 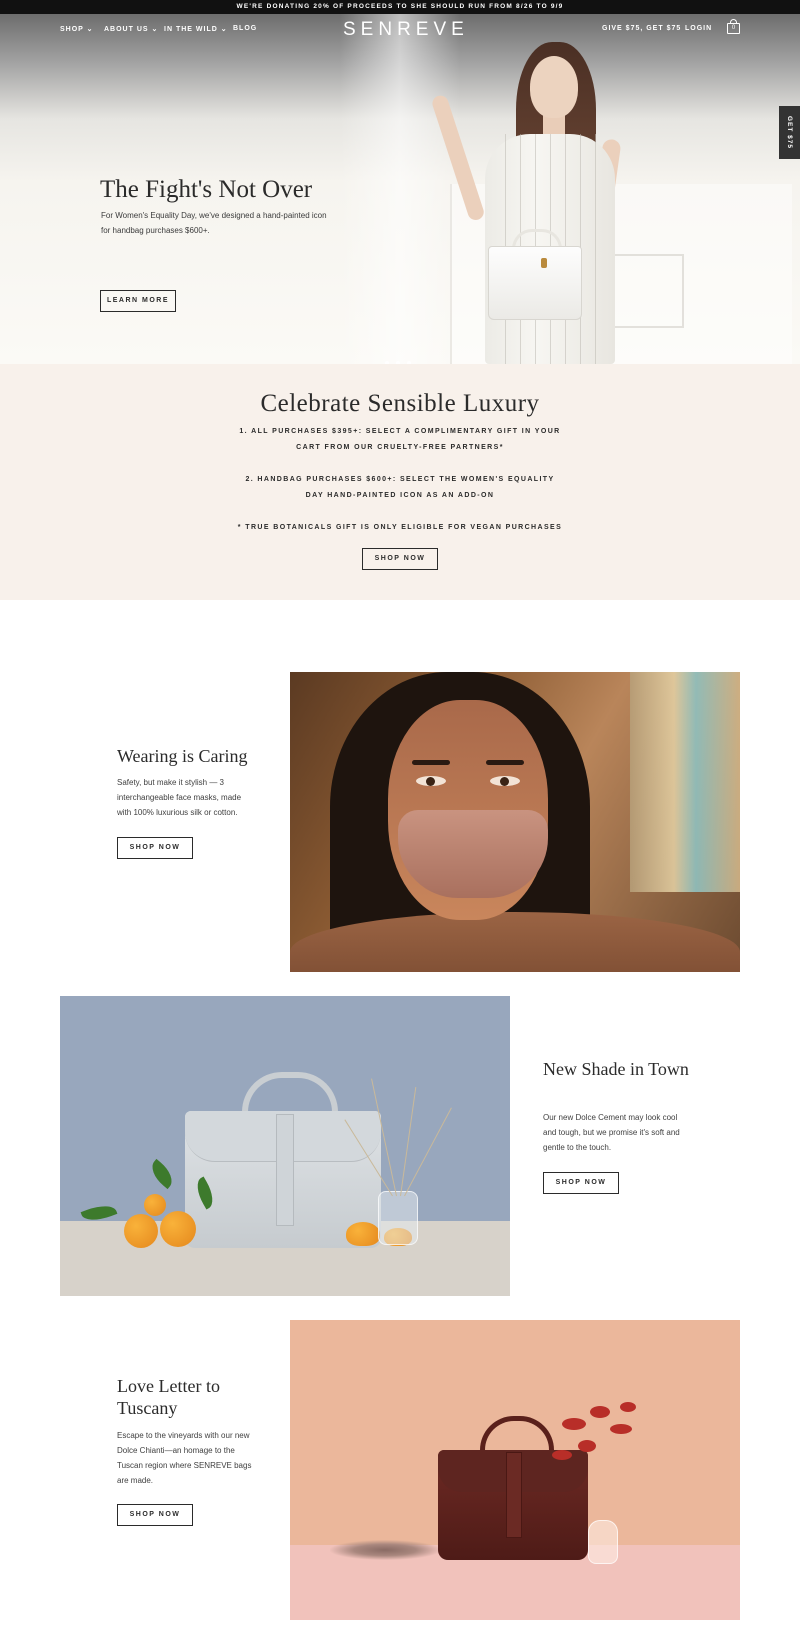 I want to click on nav-wild-label: IN THE WILD, so click(x=191, y=29).